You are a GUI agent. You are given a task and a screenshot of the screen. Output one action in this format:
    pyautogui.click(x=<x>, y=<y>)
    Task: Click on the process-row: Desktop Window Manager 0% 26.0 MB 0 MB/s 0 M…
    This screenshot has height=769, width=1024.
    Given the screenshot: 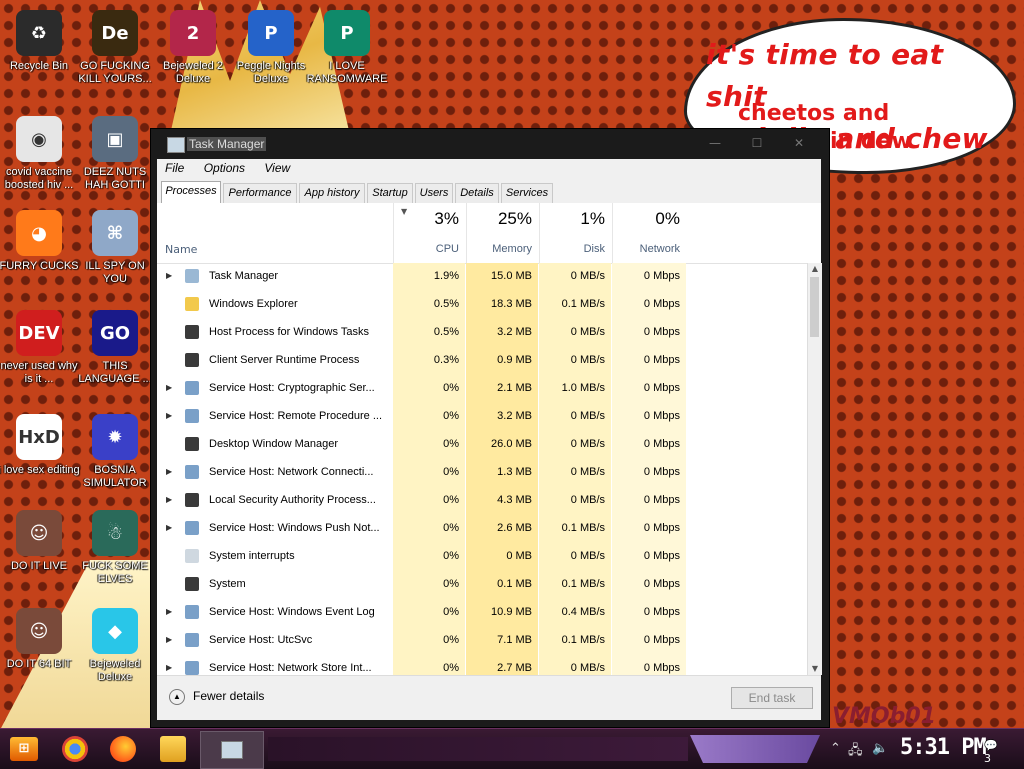 What is the action you would take?
    pyautogui.click(x=482, y=445)
    